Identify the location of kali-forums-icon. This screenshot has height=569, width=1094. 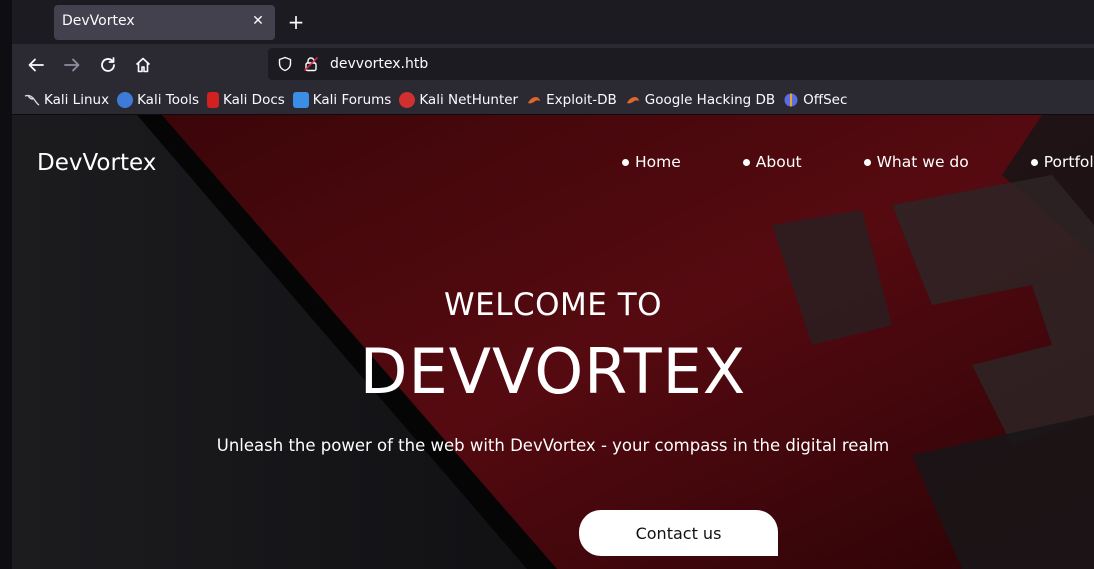
(300, 99).